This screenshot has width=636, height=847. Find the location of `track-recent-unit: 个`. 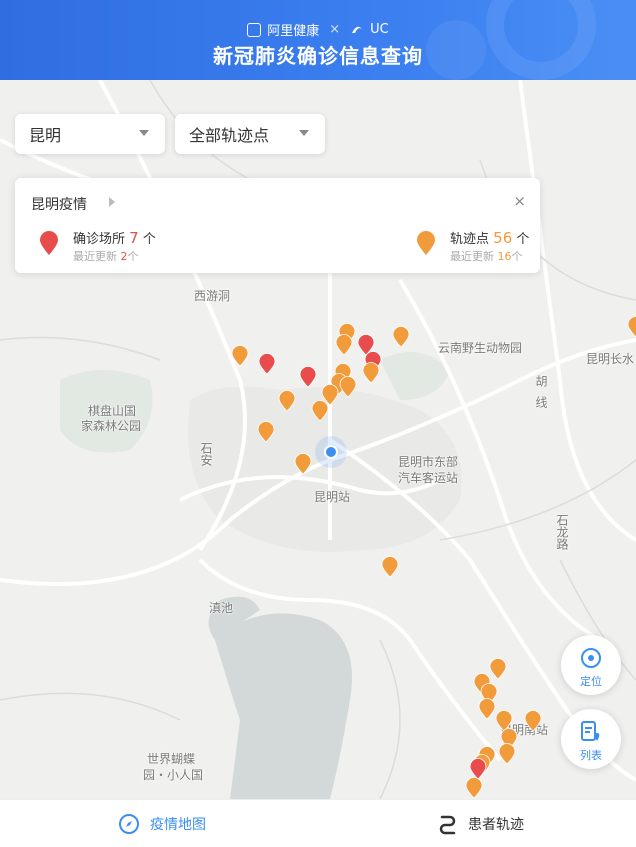

track-recent-unit: 个 is located at coordinates (517, 256).